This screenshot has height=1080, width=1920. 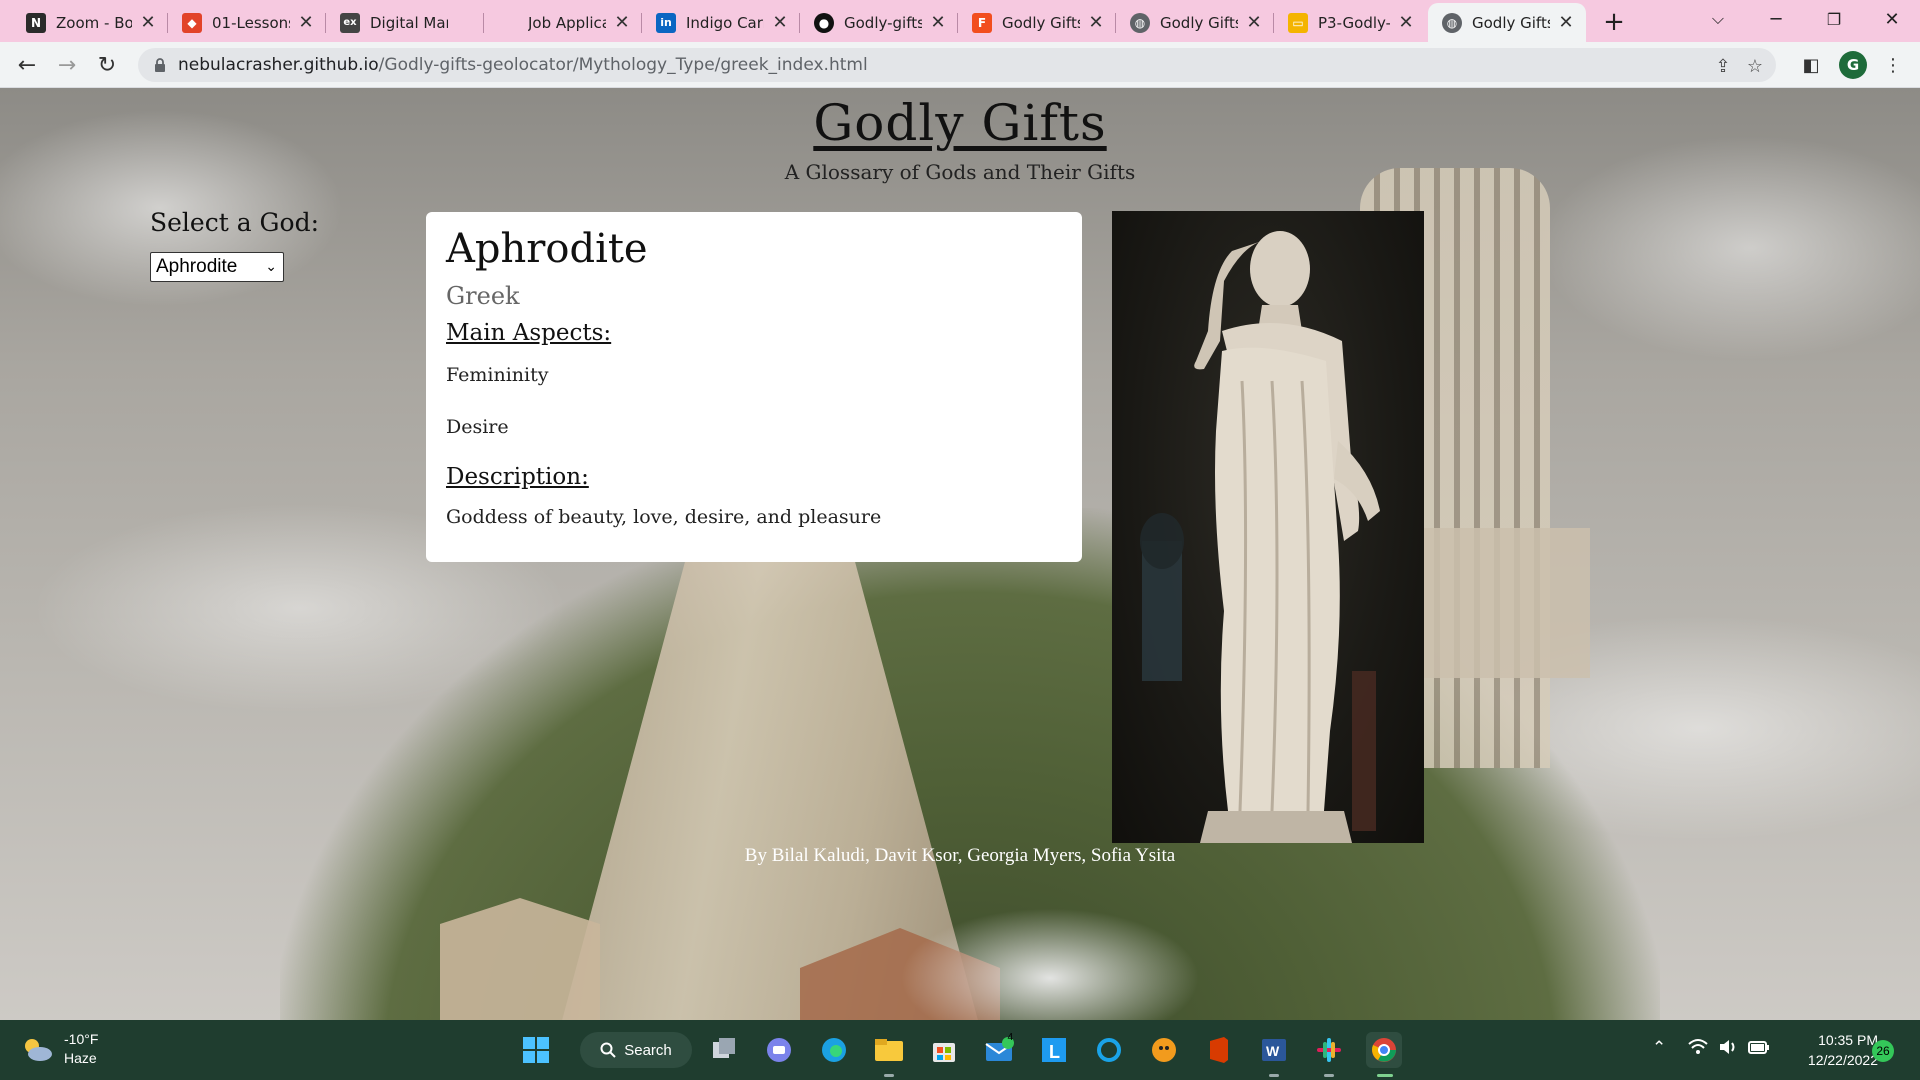 I want to click on tab-godly-gifts-active: ◍ Godly Gifts ✕, so click(x=1507, y=22).